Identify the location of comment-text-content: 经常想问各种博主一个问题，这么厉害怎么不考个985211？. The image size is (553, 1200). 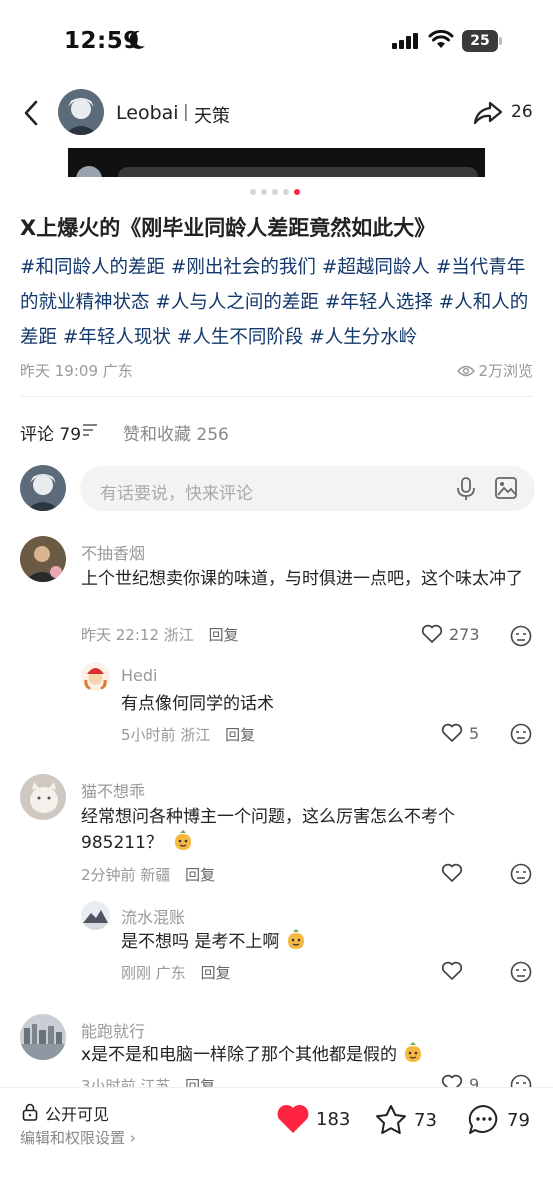
(268, 830).